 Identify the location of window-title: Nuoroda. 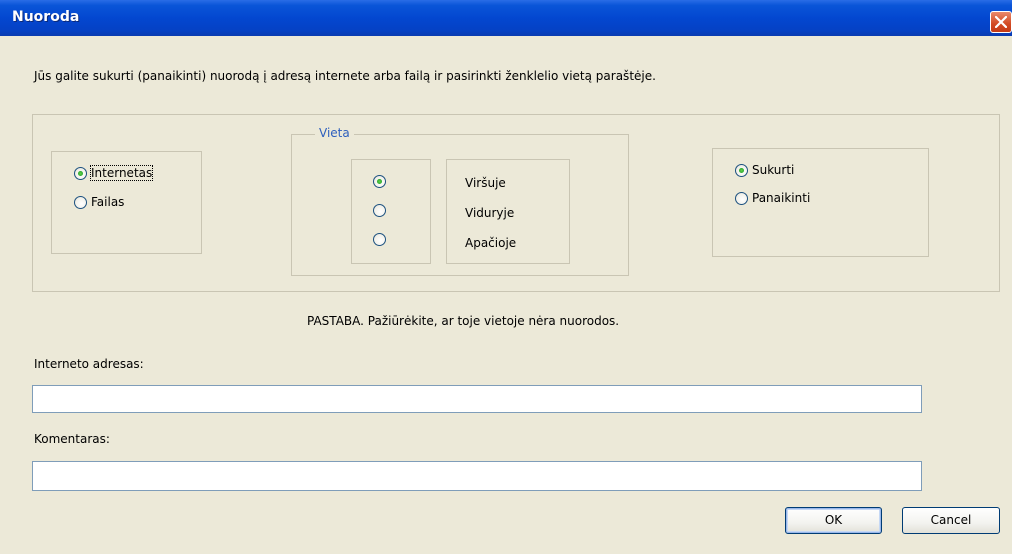
(46, 17).